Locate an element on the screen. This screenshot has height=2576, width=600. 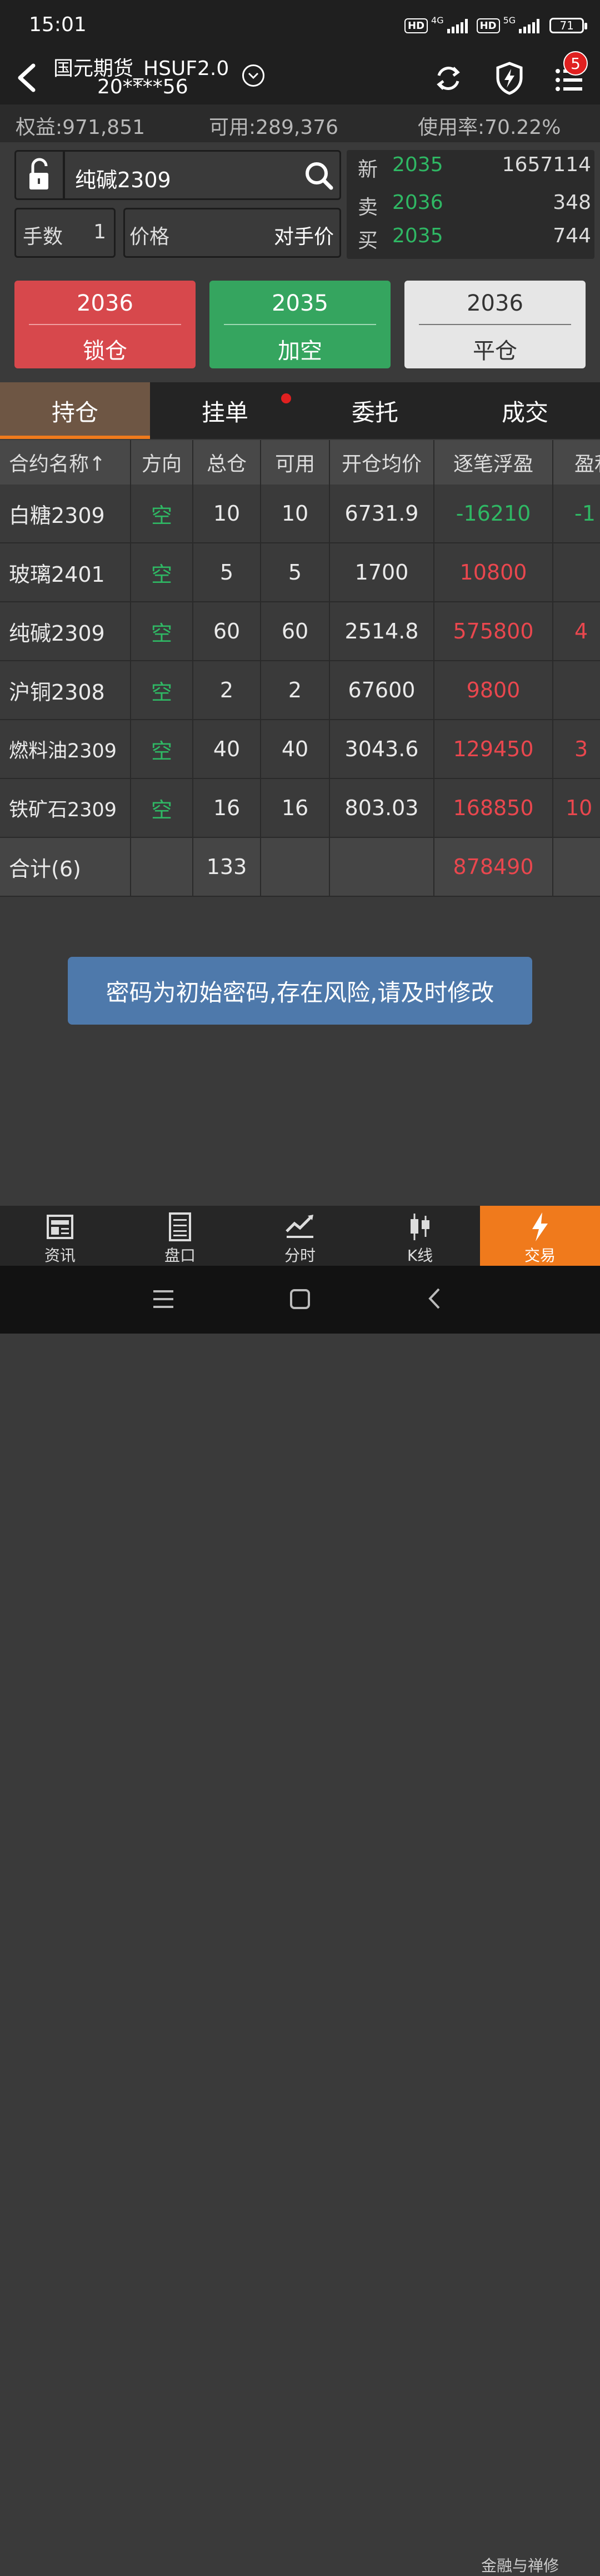
table-row: 沪铜2308 空 2 2 67600 9800 is located at coordinates (300, 690).